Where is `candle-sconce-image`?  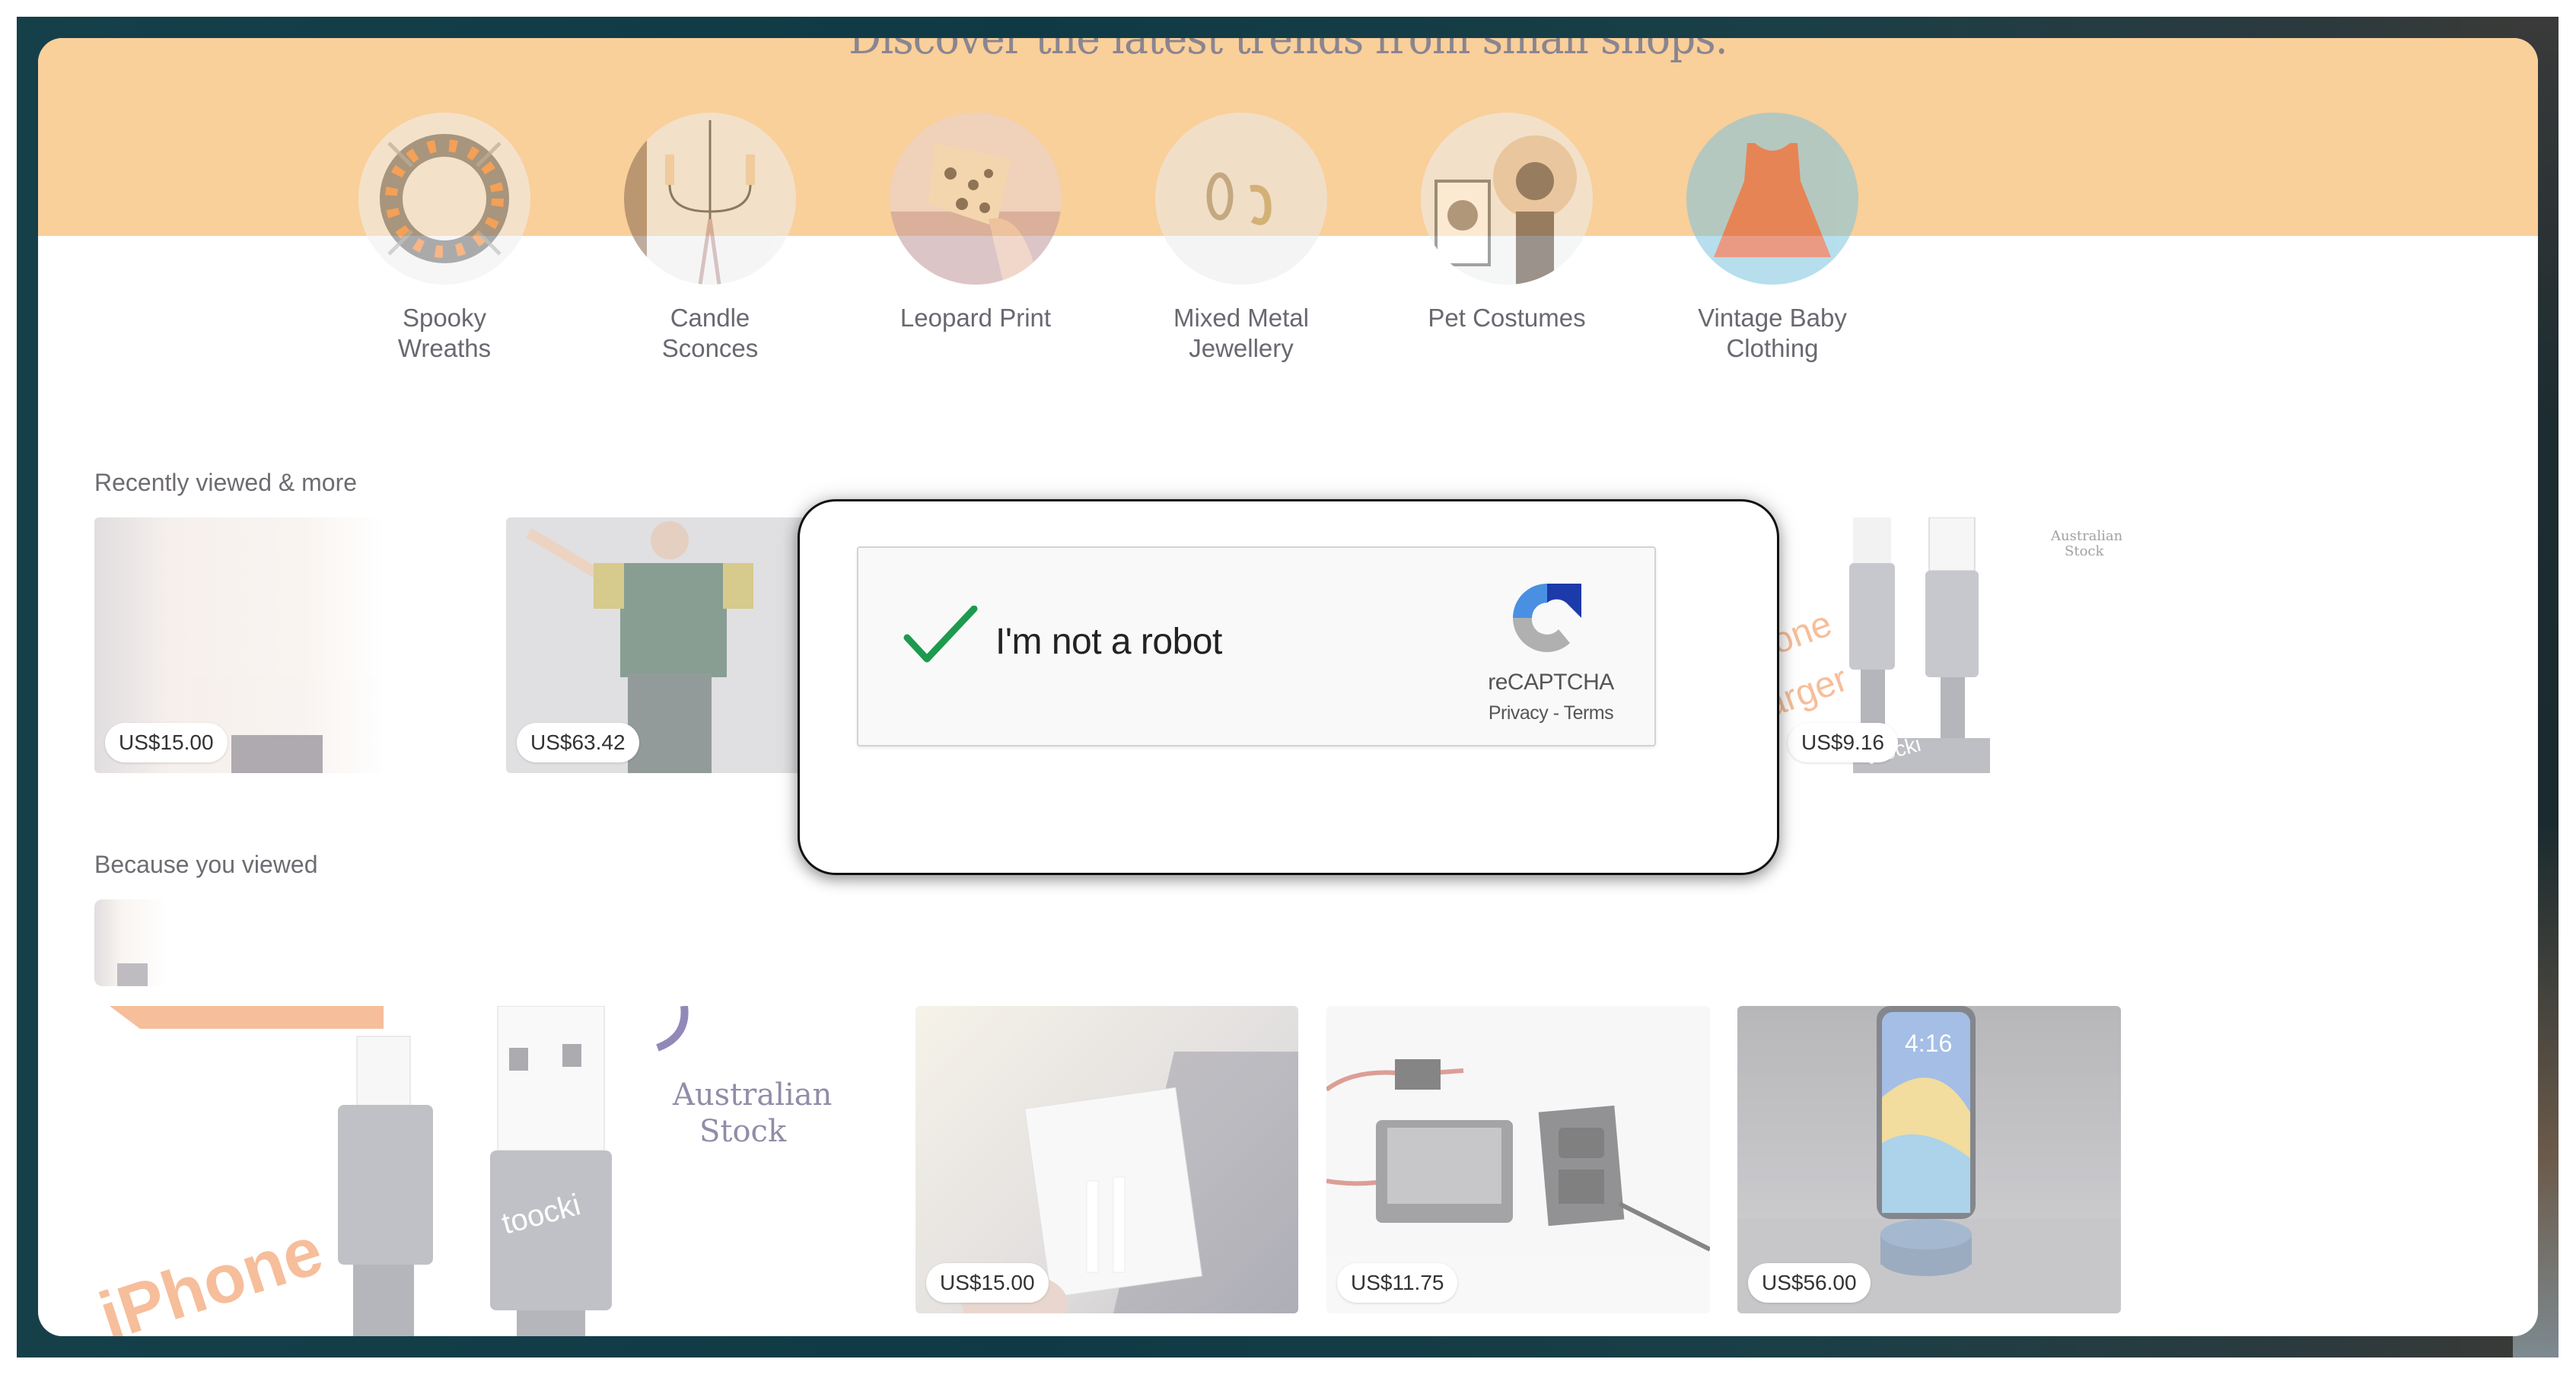
candle-sconce-image is located at coordinates (710, 199).